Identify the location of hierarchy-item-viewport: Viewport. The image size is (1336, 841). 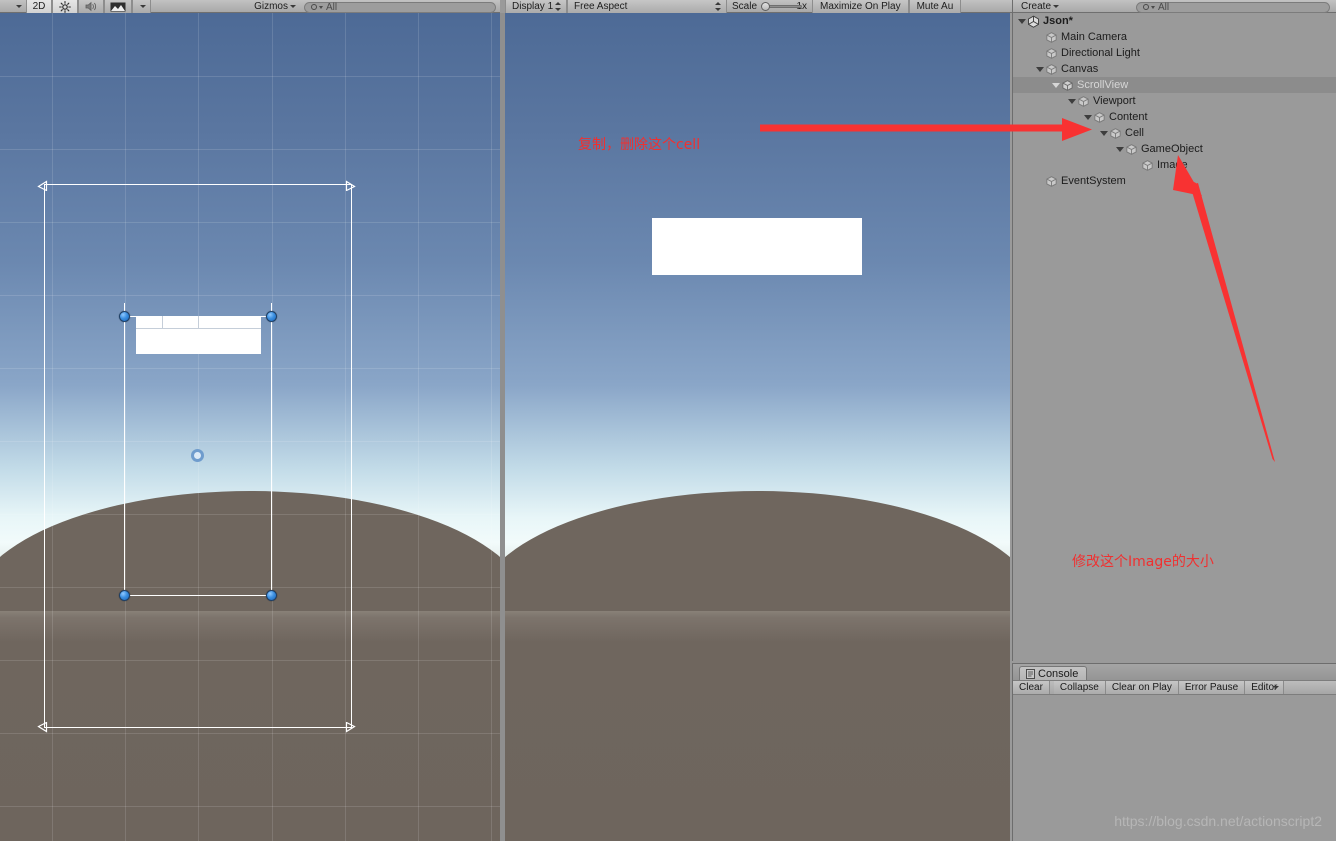
(1174, 101).